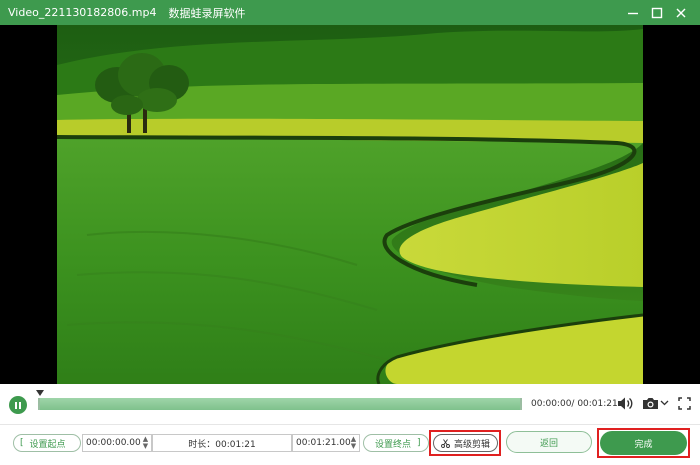 This screenshot has width=700, height=465. Describe the element at coordinates (681, 12) in the screenshot. I see `close-icon` at that location.